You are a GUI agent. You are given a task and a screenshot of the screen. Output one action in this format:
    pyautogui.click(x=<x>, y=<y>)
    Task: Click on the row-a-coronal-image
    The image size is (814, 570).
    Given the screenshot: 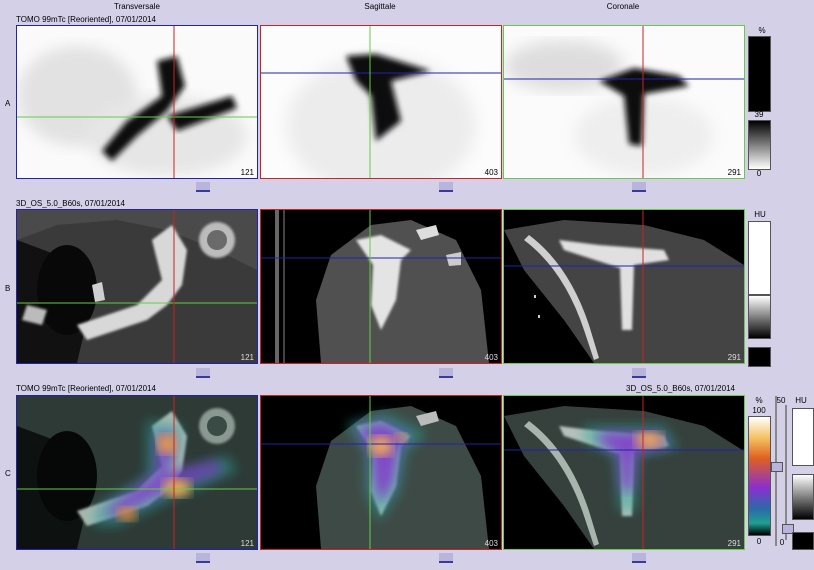 What is the action you would take?
    pyautogui.click(x=624, y=102)
    